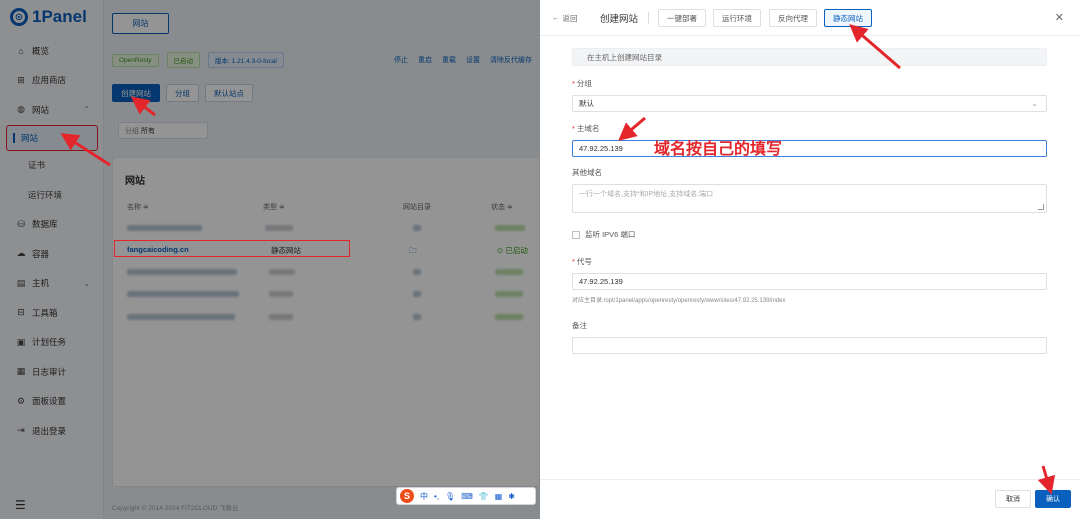  Describe the element at coordinates (21, 430) in the screenshot. I see `logout-icon: ⇥` at that location.